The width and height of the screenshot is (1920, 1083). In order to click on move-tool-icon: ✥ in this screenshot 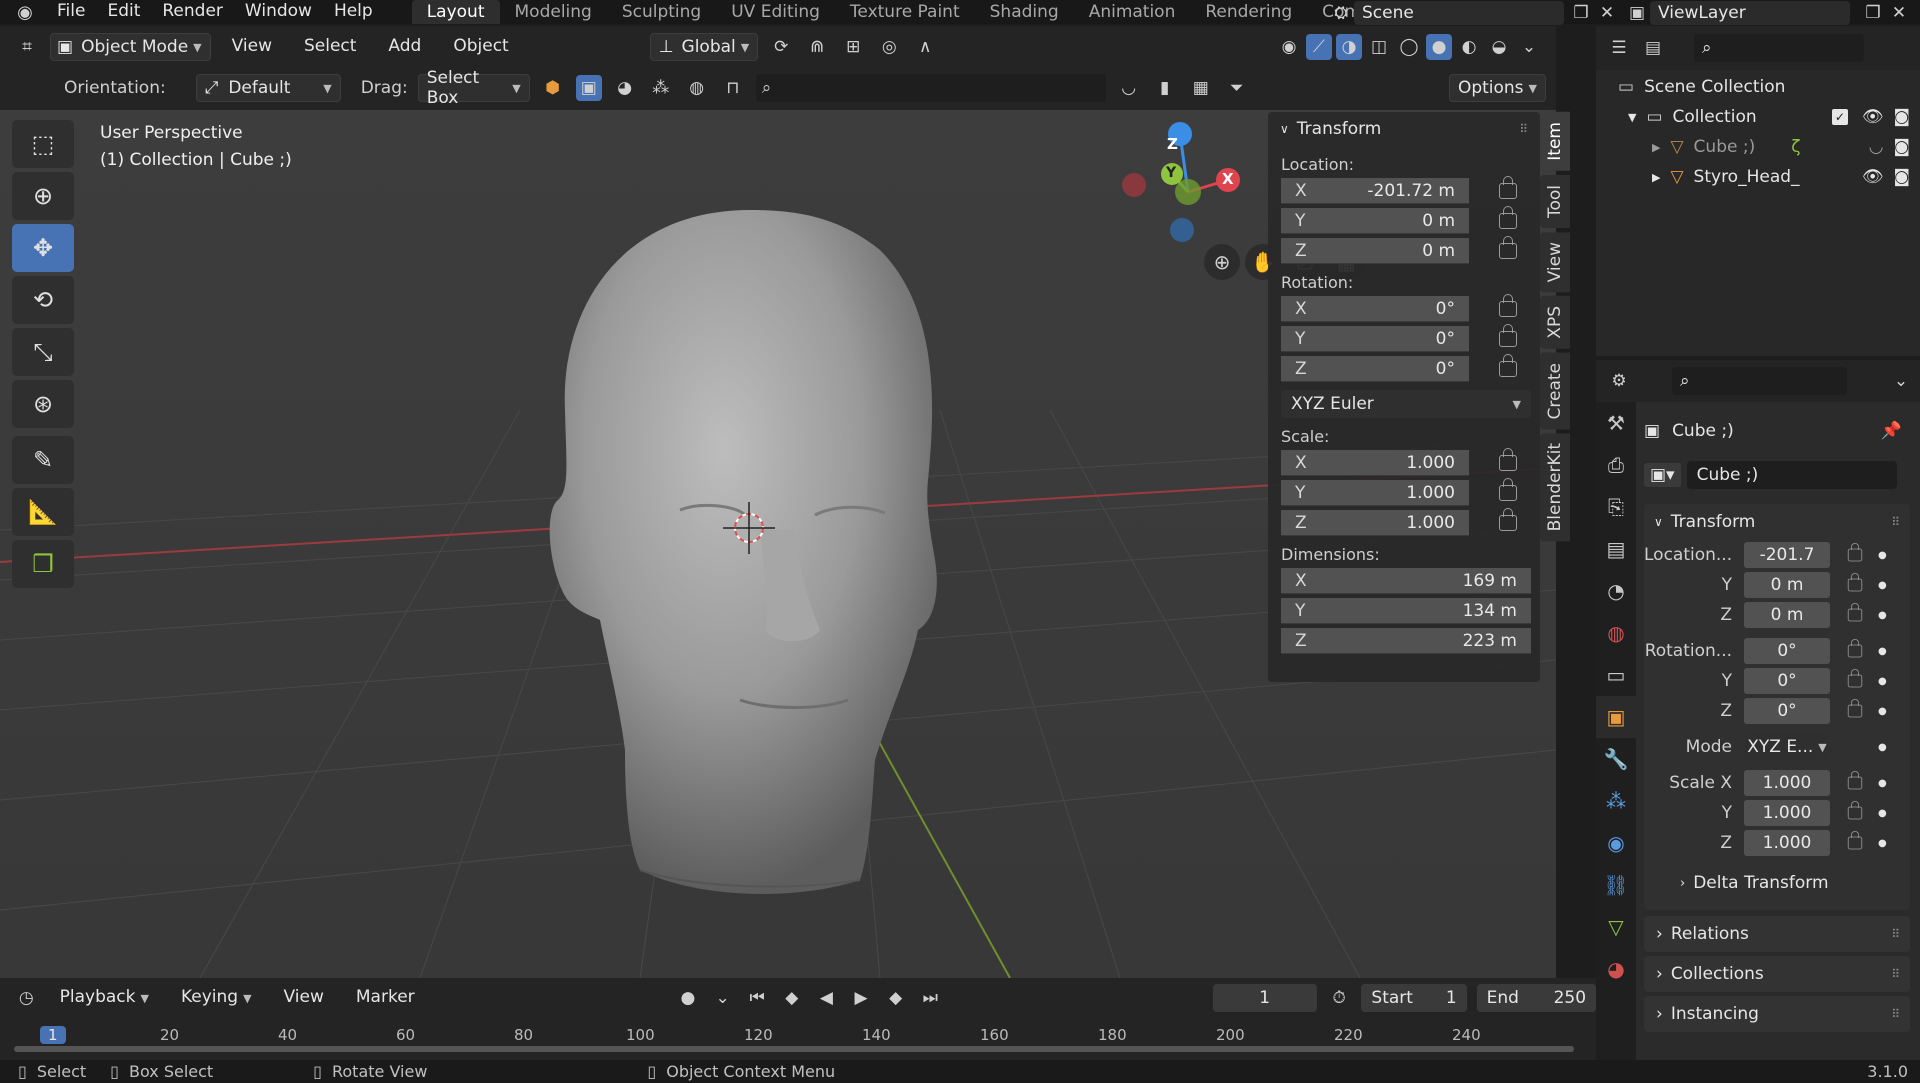, I will do `click(43, 248)`.